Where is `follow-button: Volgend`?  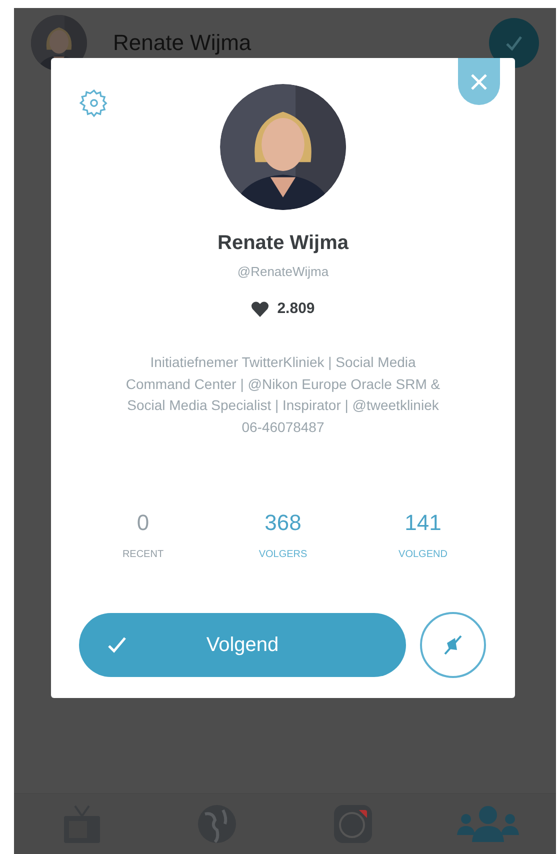 follow-button: Volgend is located at coordinates (242, 645).